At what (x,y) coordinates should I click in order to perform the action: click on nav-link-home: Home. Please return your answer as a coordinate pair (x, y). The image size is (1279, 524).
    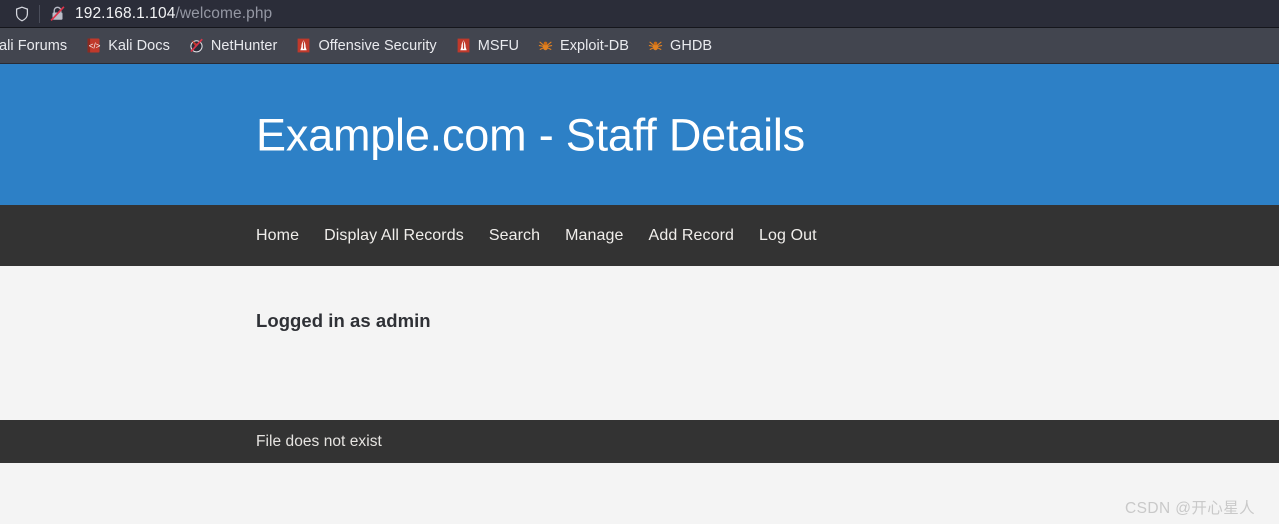
    Looking at the image, I should click on (277, 236).